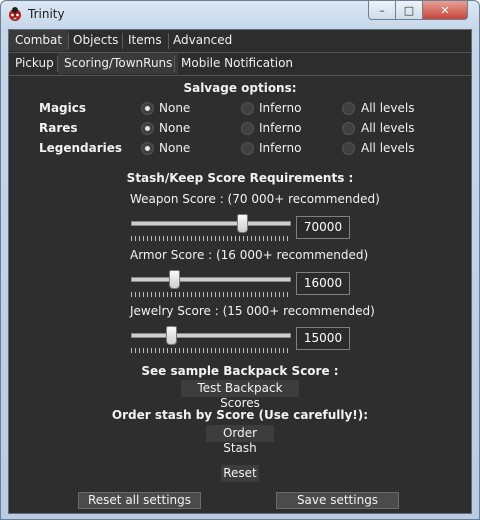 The image size is (480, 520). I want to click on backpack-heading: See sample Backpack Score :, so click(240, 371).